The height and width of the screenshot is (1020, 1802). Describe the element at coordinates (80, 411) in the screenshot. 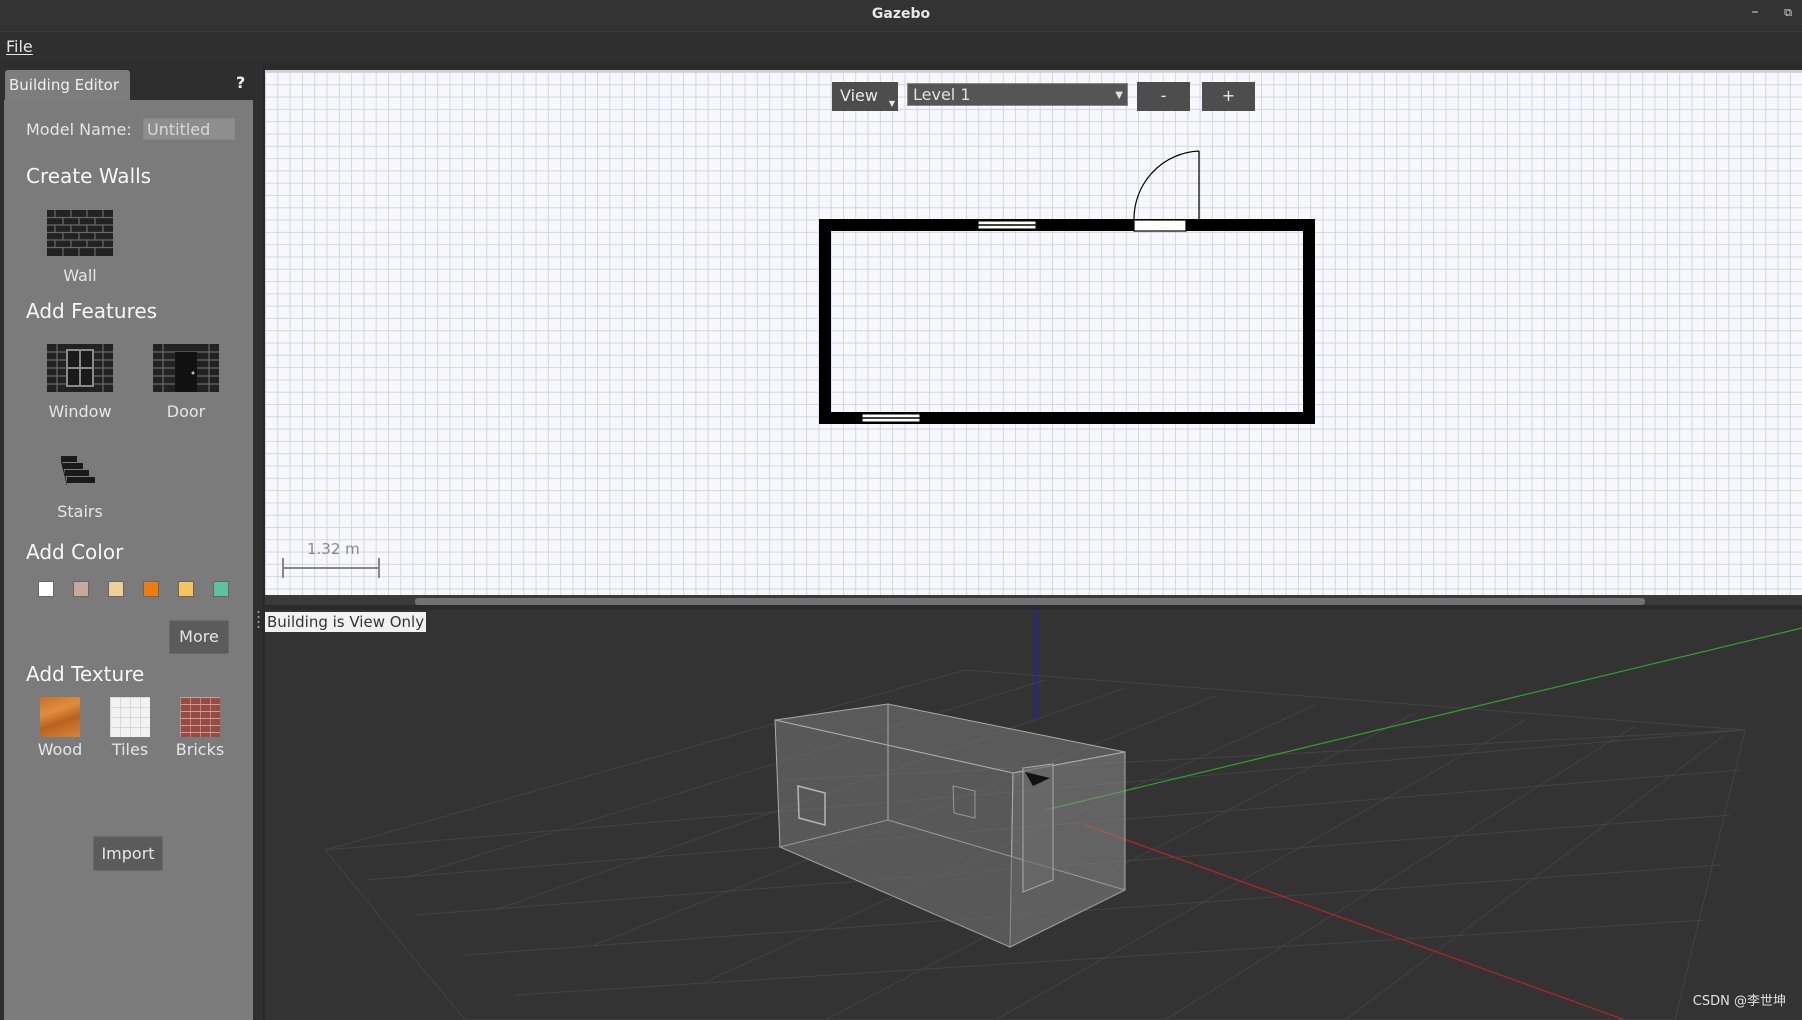

I see `window-label: Window` at that location.